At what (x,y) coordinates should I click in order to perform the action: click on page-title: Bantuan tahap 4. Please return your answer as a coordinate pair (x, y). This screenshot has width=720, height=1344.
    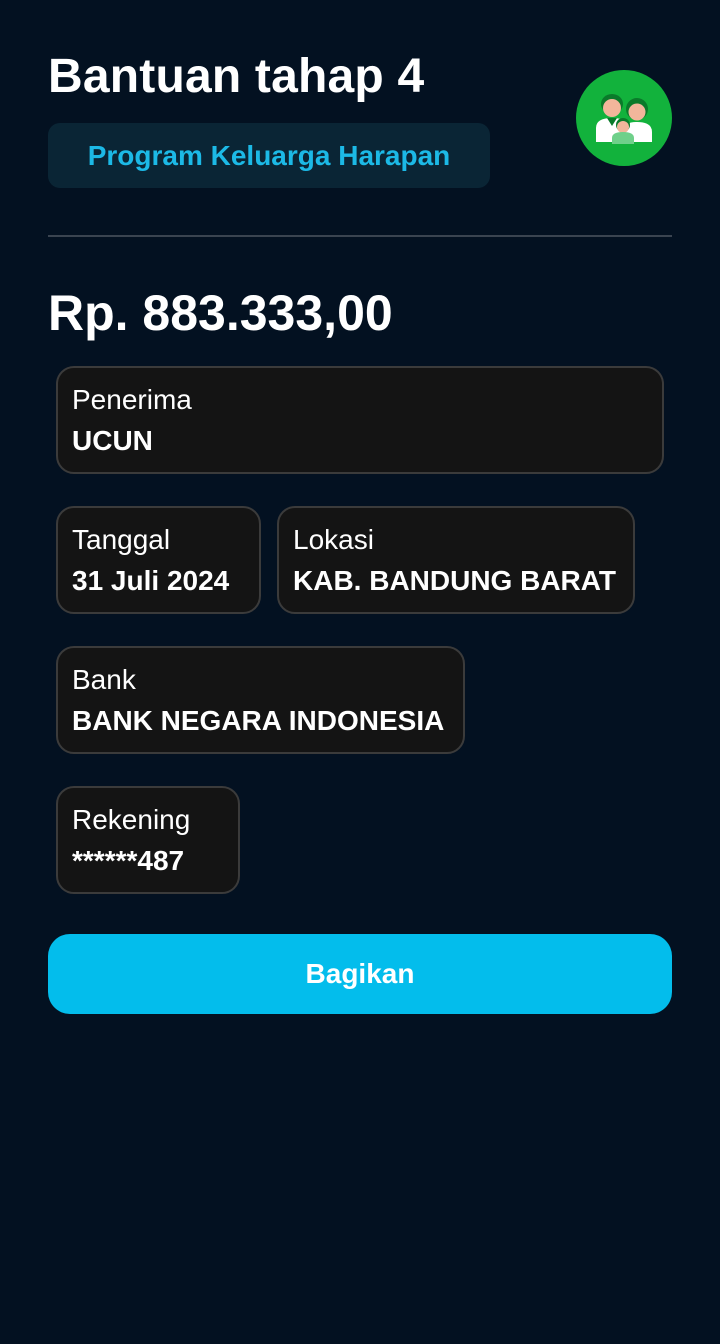
    Looking at the image, I should click on (236, 76).